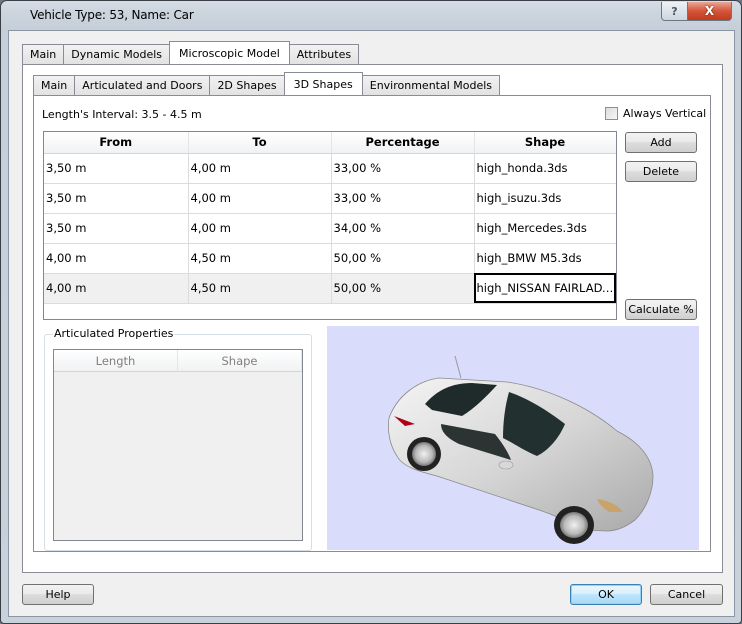  I want to click on car-model-image, so click(521, 449).